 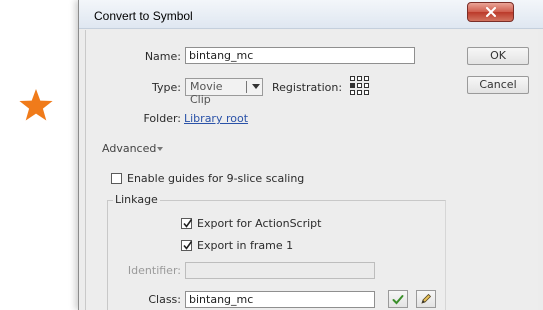 What do you see at coordinates (311, 14) in the screenshot?
I see `title-bar: Convert to Symbol` at bounding box center [311, 14].